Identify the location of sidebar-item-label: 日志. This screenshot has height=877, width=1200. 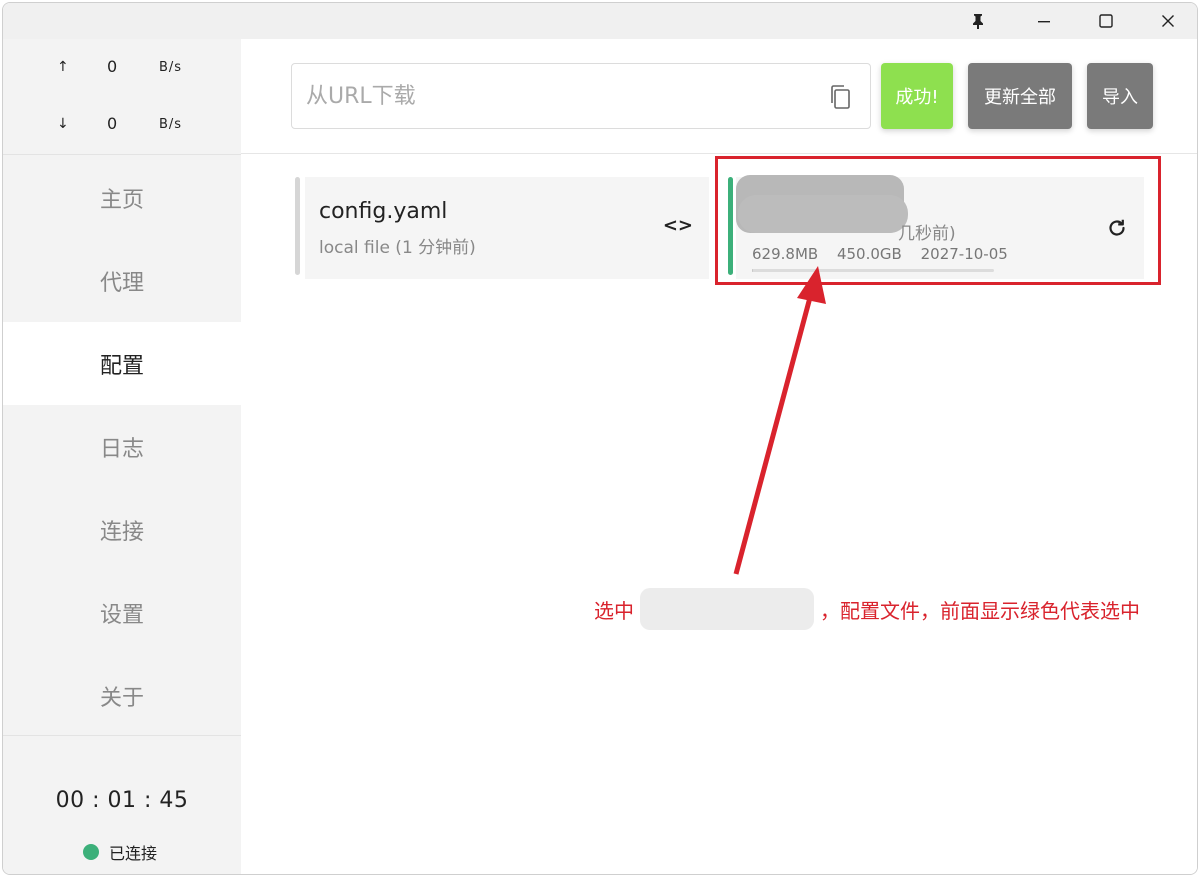
(121, 449).